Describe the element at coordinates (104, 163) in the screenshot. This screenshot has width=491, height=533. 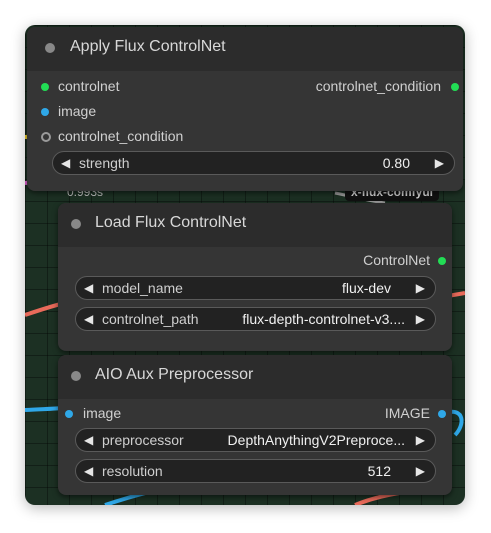
I see `widget-name: strength` at that location.